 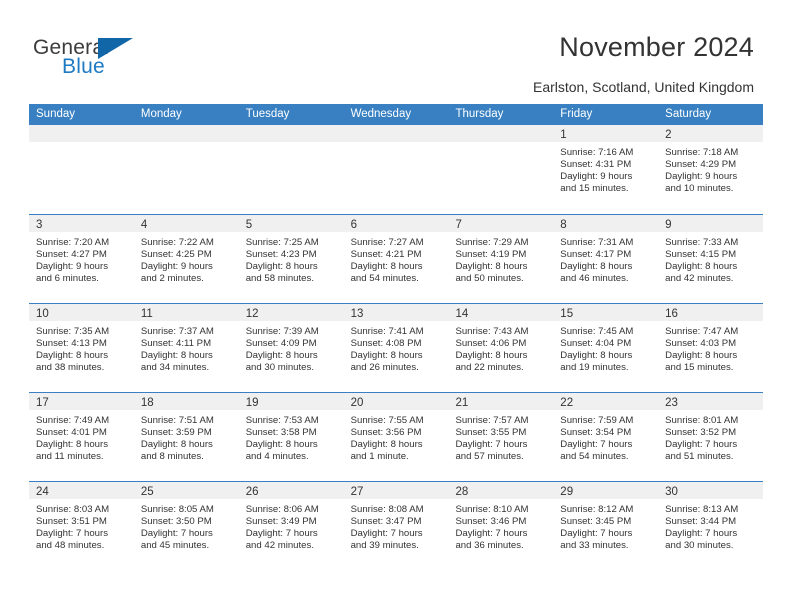 What do you see at coordinates (492, 242) in the screenshot?
I see `sunrise-text: Sunrise: 7:29 AM` at bounding box center [492, 242].